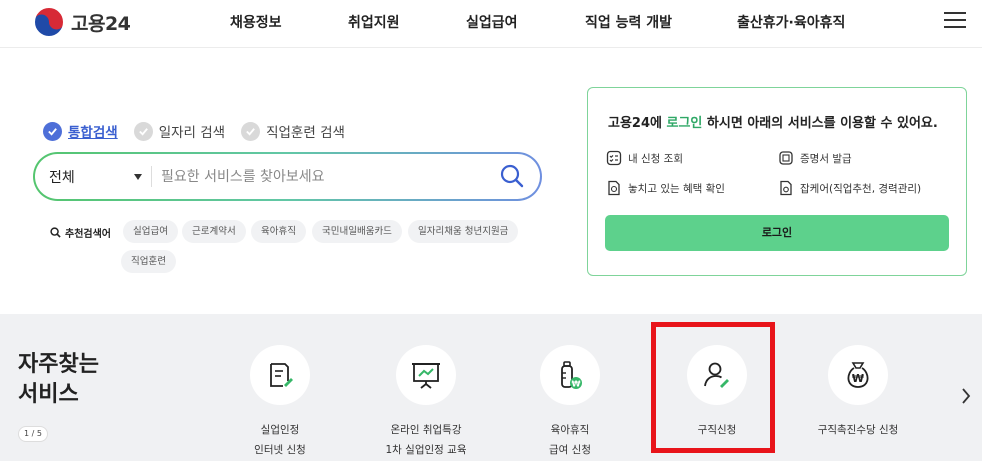 The width and height of the screenshot is (982, 461). I want to click on tab-label: 통합검색, so click(93, 133).